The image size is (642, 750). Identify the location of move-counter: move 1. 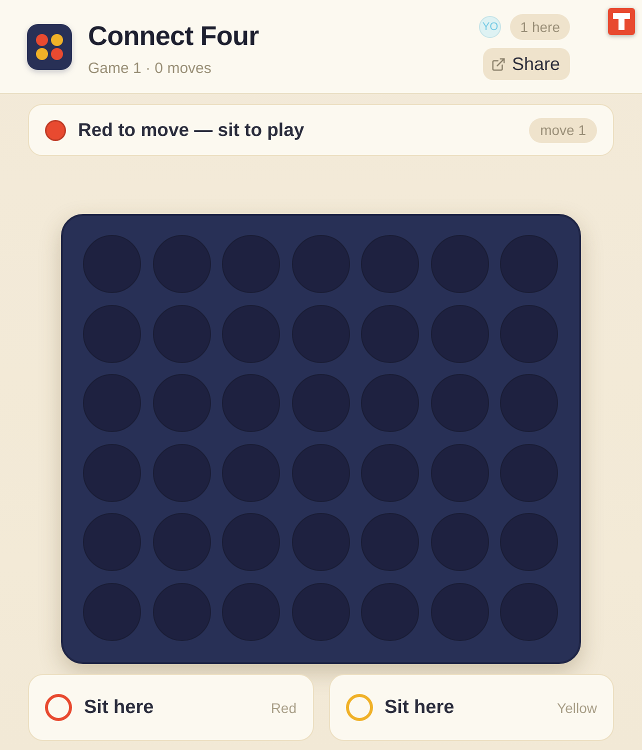
(563, 130).